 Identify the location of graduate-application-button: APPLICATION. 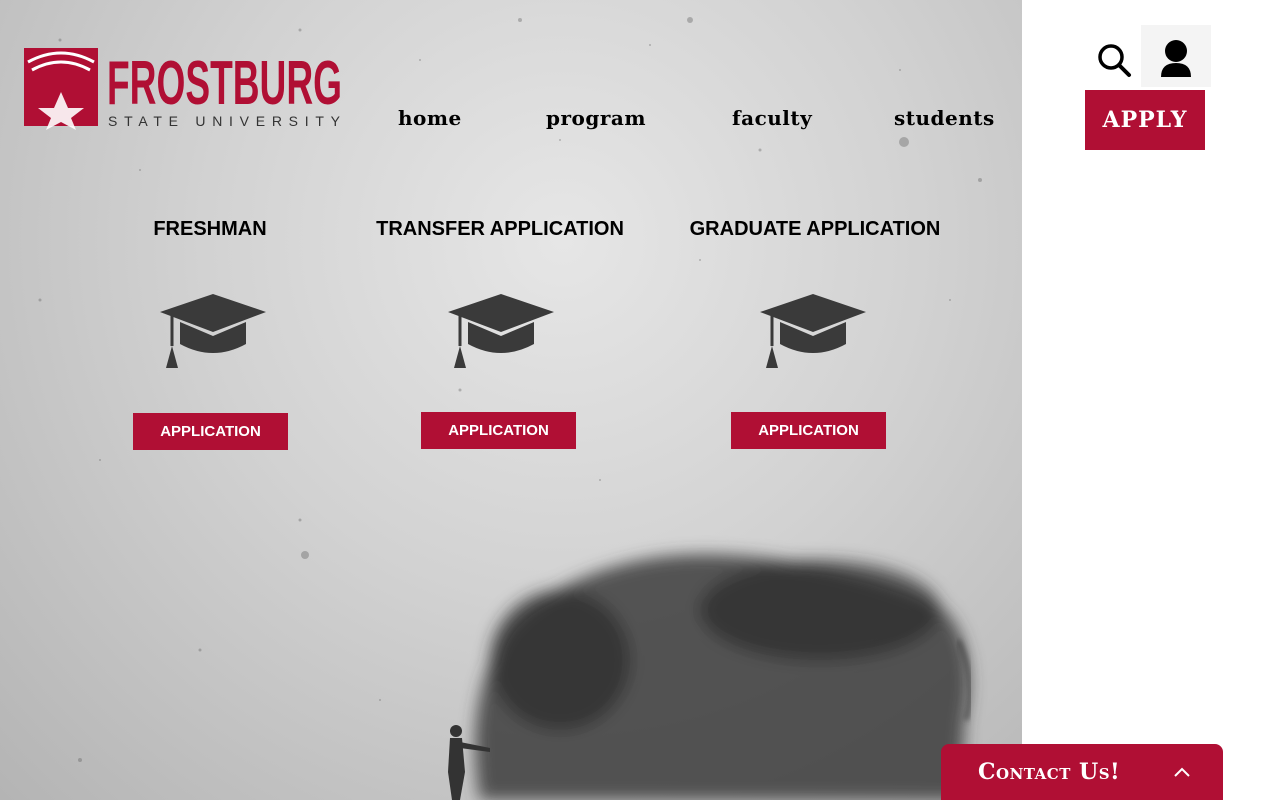
(808, 430).